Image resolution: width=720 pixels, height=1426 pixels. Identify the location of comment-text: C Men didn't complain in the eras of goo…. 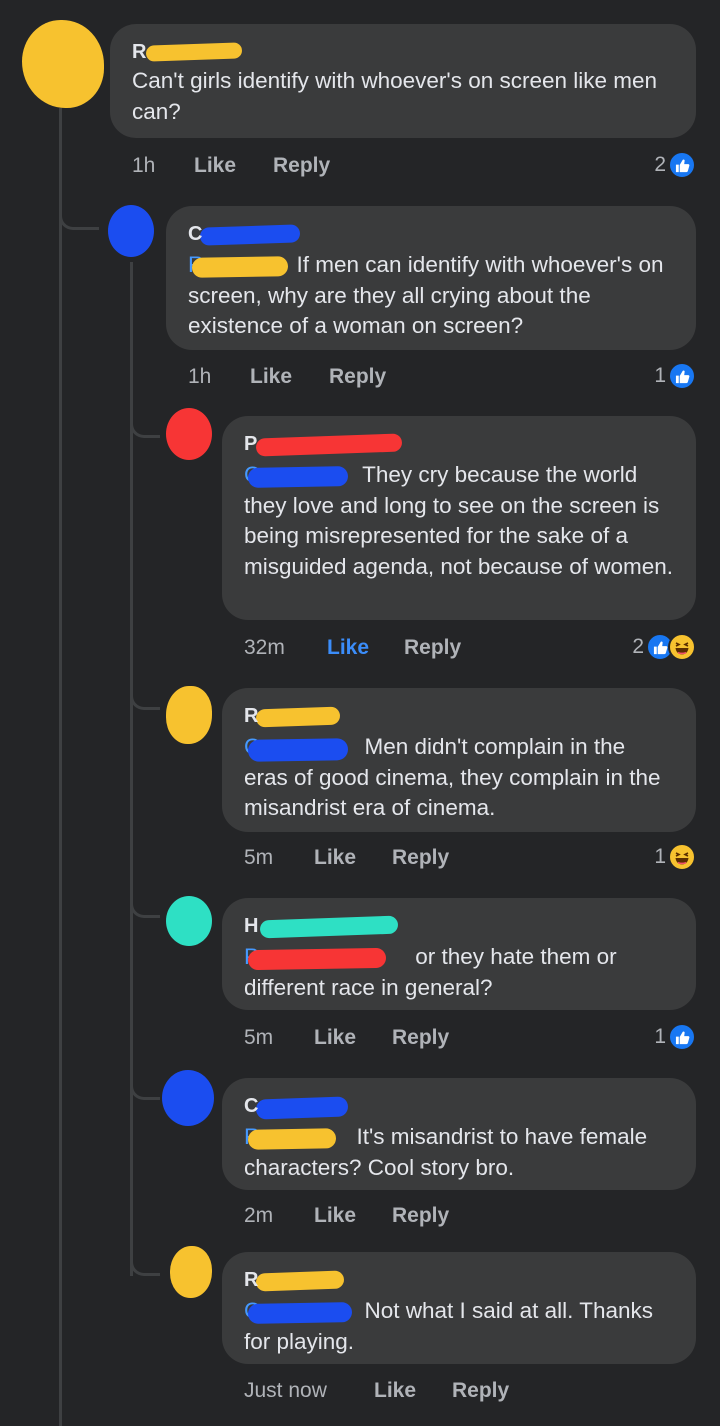
(452, 776).